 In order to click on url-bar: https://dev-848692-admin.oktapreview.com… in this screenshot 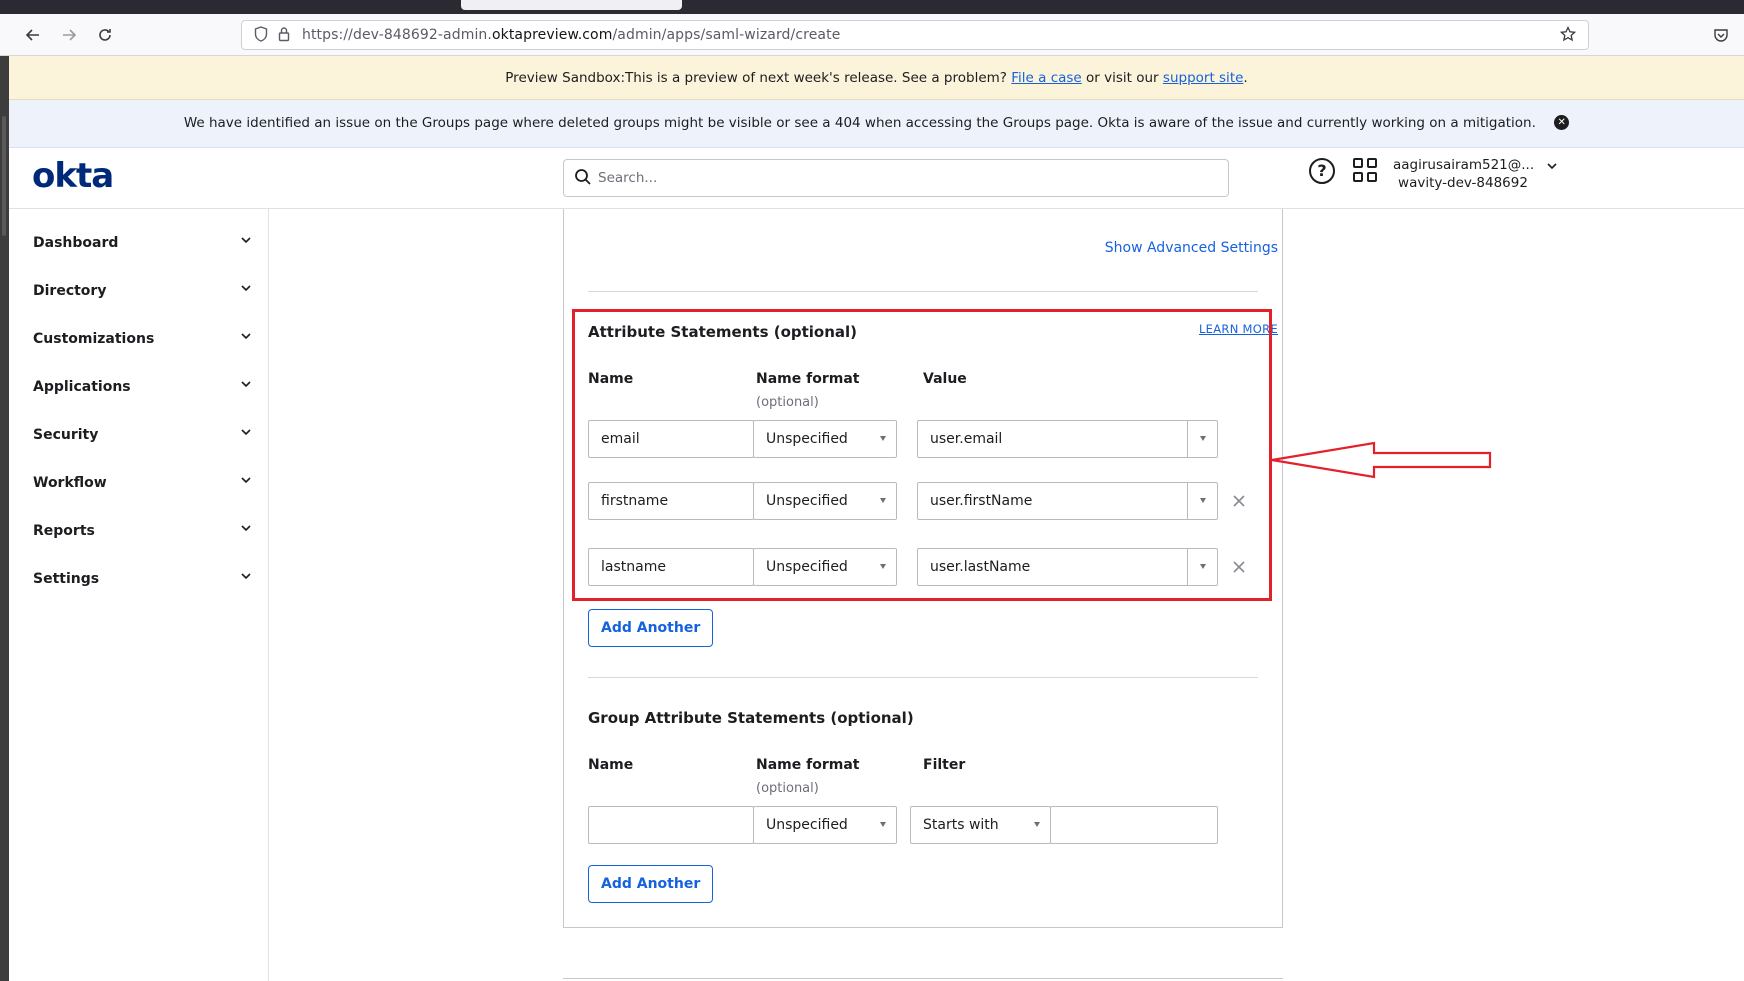, I will do `click(915, 35)`.